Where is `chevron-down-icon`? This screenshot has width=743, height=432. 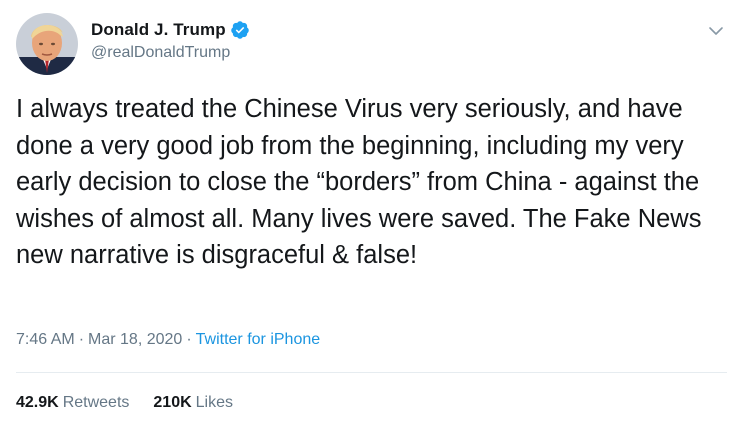 chevron-down-icon is located at coordinates (716, 31).